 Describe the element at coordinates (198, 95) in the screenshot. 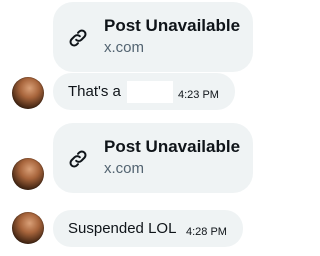

I see `message-timestamp: 4:23 PM` at that location.